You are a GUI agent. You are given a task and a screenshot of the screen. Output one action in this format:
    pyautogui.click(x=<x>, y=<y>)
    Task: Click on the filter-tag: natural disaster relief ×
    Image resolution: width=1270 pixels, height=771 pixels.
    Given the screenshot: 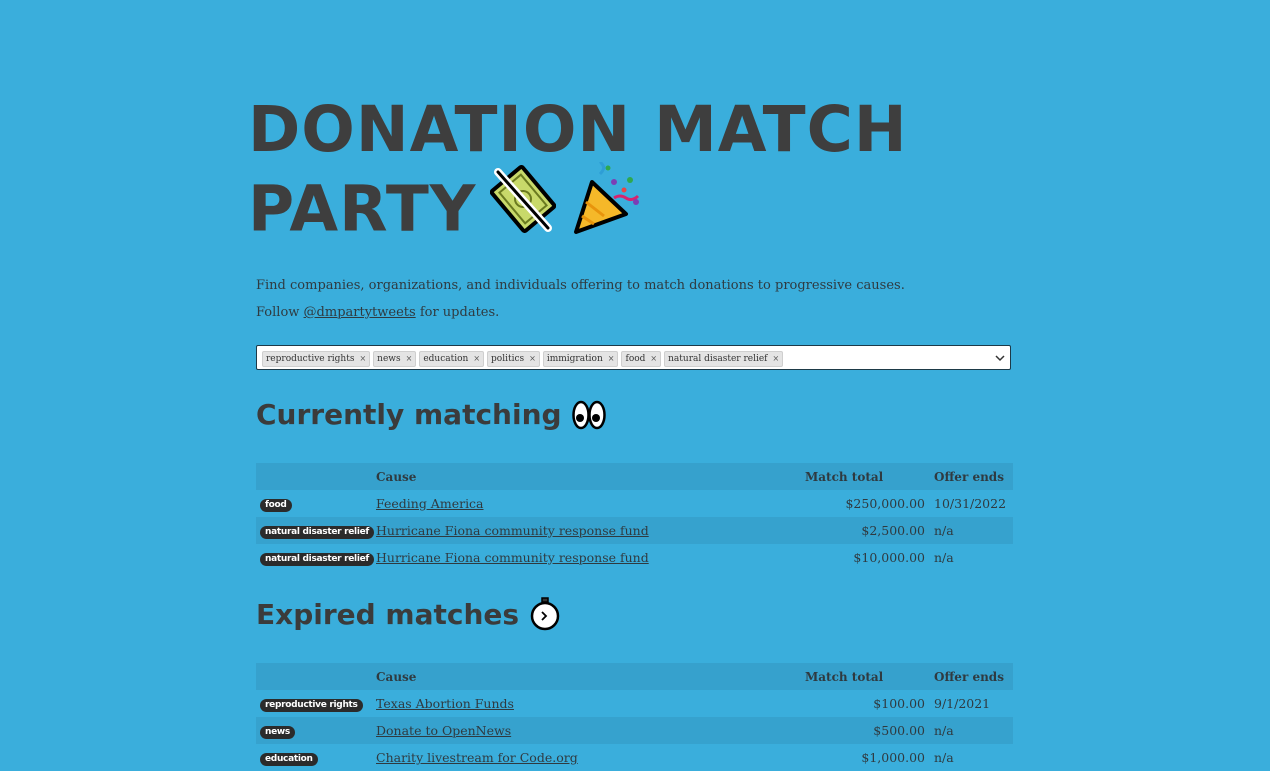 What is the action you would take?
    pyautogui.click(x=724, y=359)
    